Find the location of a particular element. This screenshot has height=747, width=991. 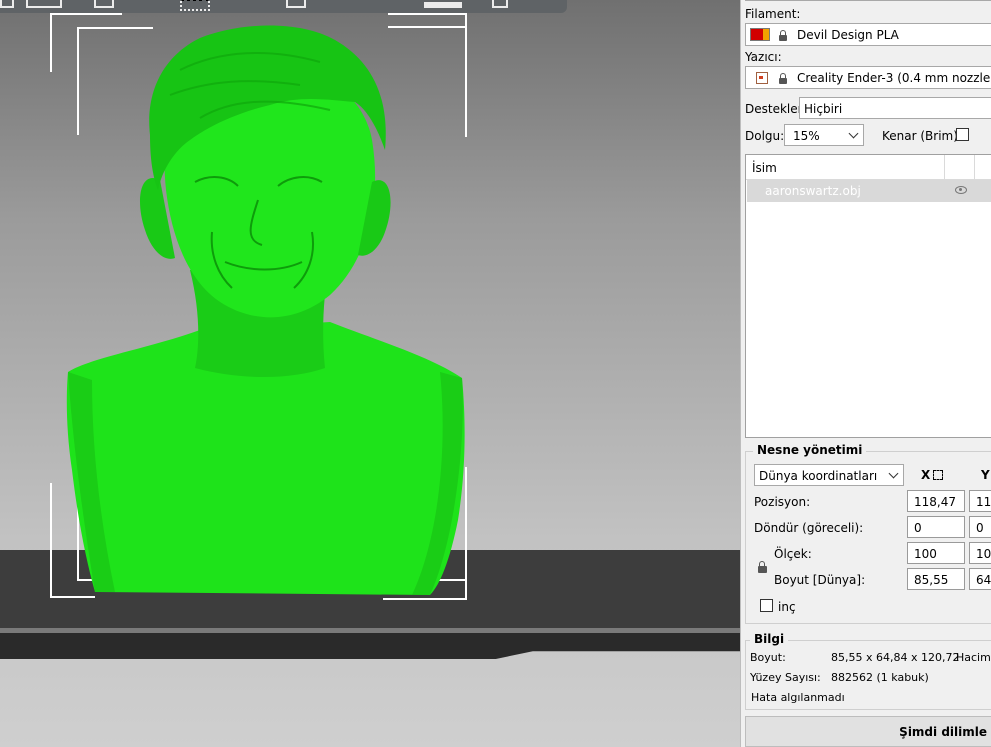

infill-combo: 15% is located at coordinates (824, 135).